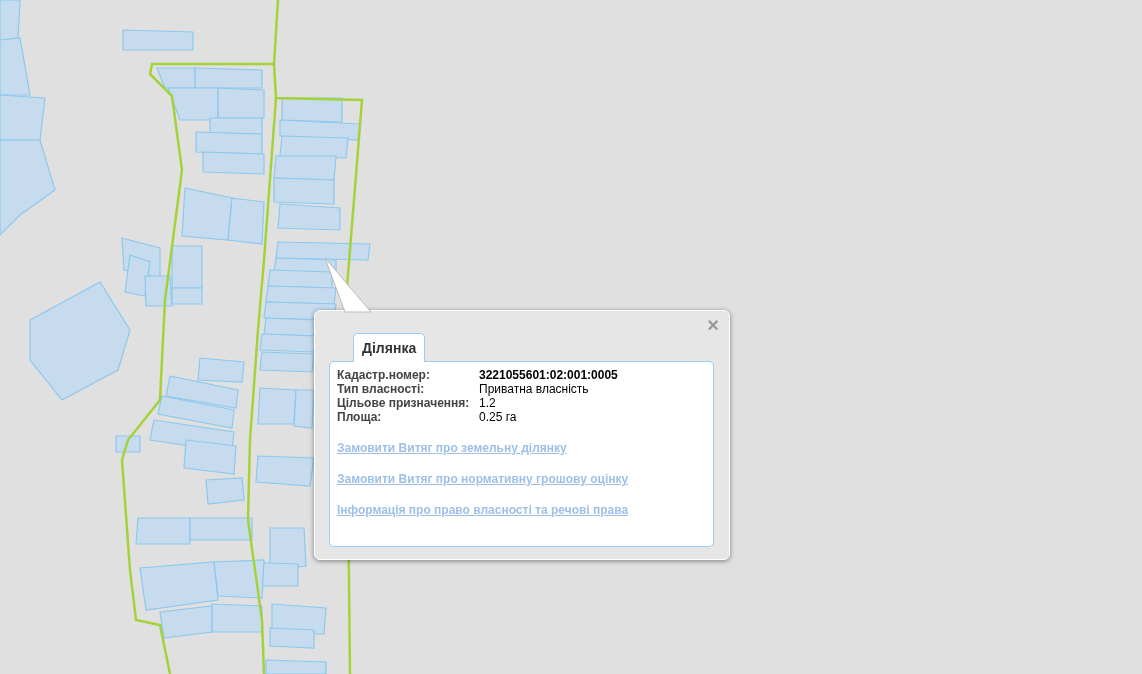 The height and width of the screenshot is (674, 1142). Describe the element at coordinates (498, 417) in the screenshot. I see `field-value: 0.25 га` at that location.